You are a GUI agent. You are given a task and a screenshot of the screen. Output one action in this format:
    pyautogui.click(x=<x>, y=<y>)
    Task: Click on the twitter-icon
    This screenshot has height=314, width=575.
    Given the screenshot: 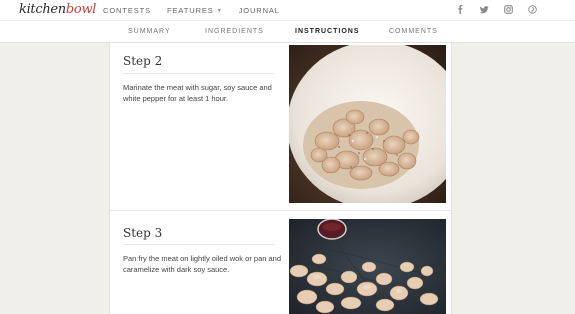 What is the action you would take?
    pyautogui.click(x=484, y=9)
    